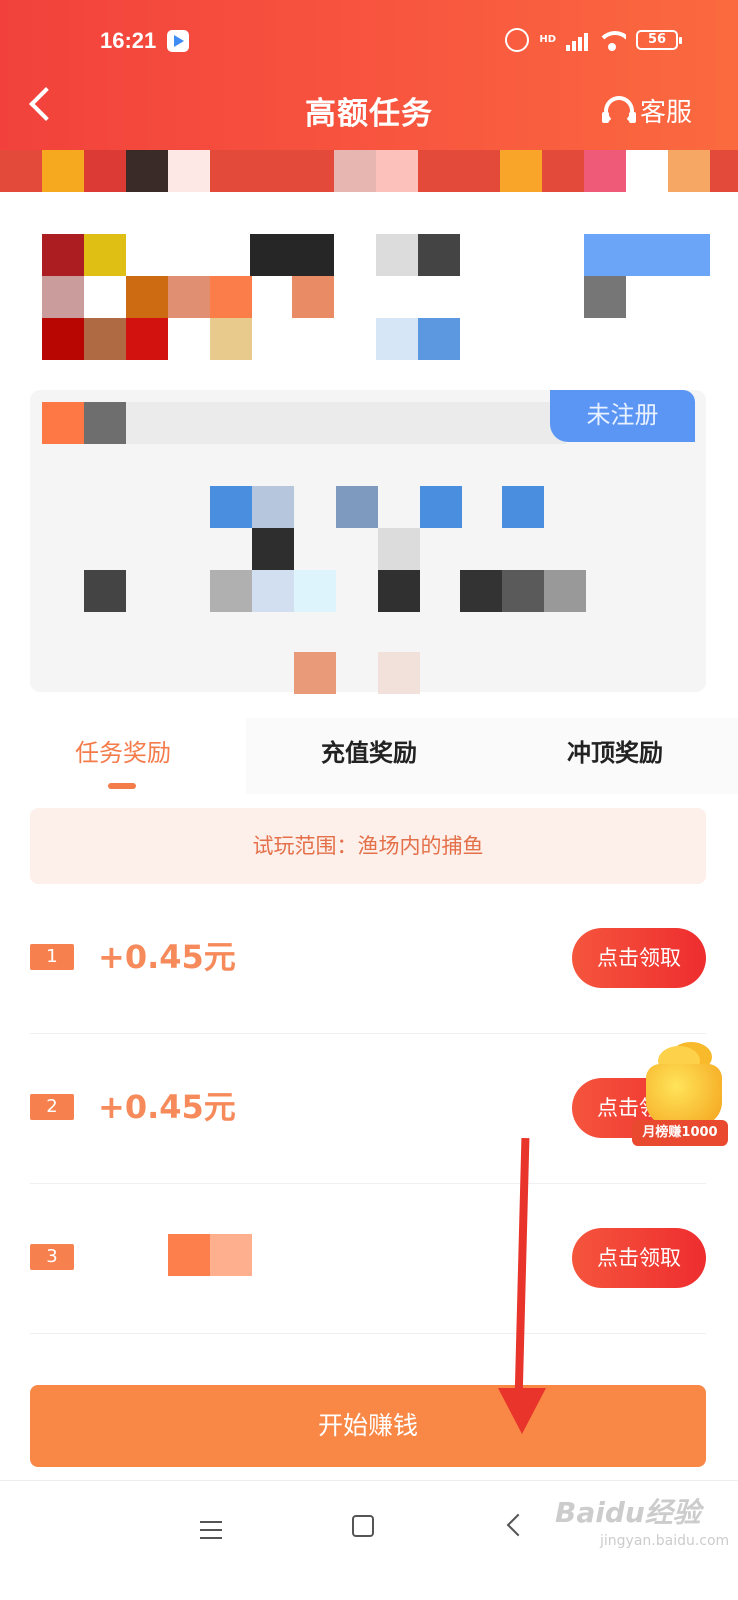  I want to click on play-store-icon, so click(178, 41).